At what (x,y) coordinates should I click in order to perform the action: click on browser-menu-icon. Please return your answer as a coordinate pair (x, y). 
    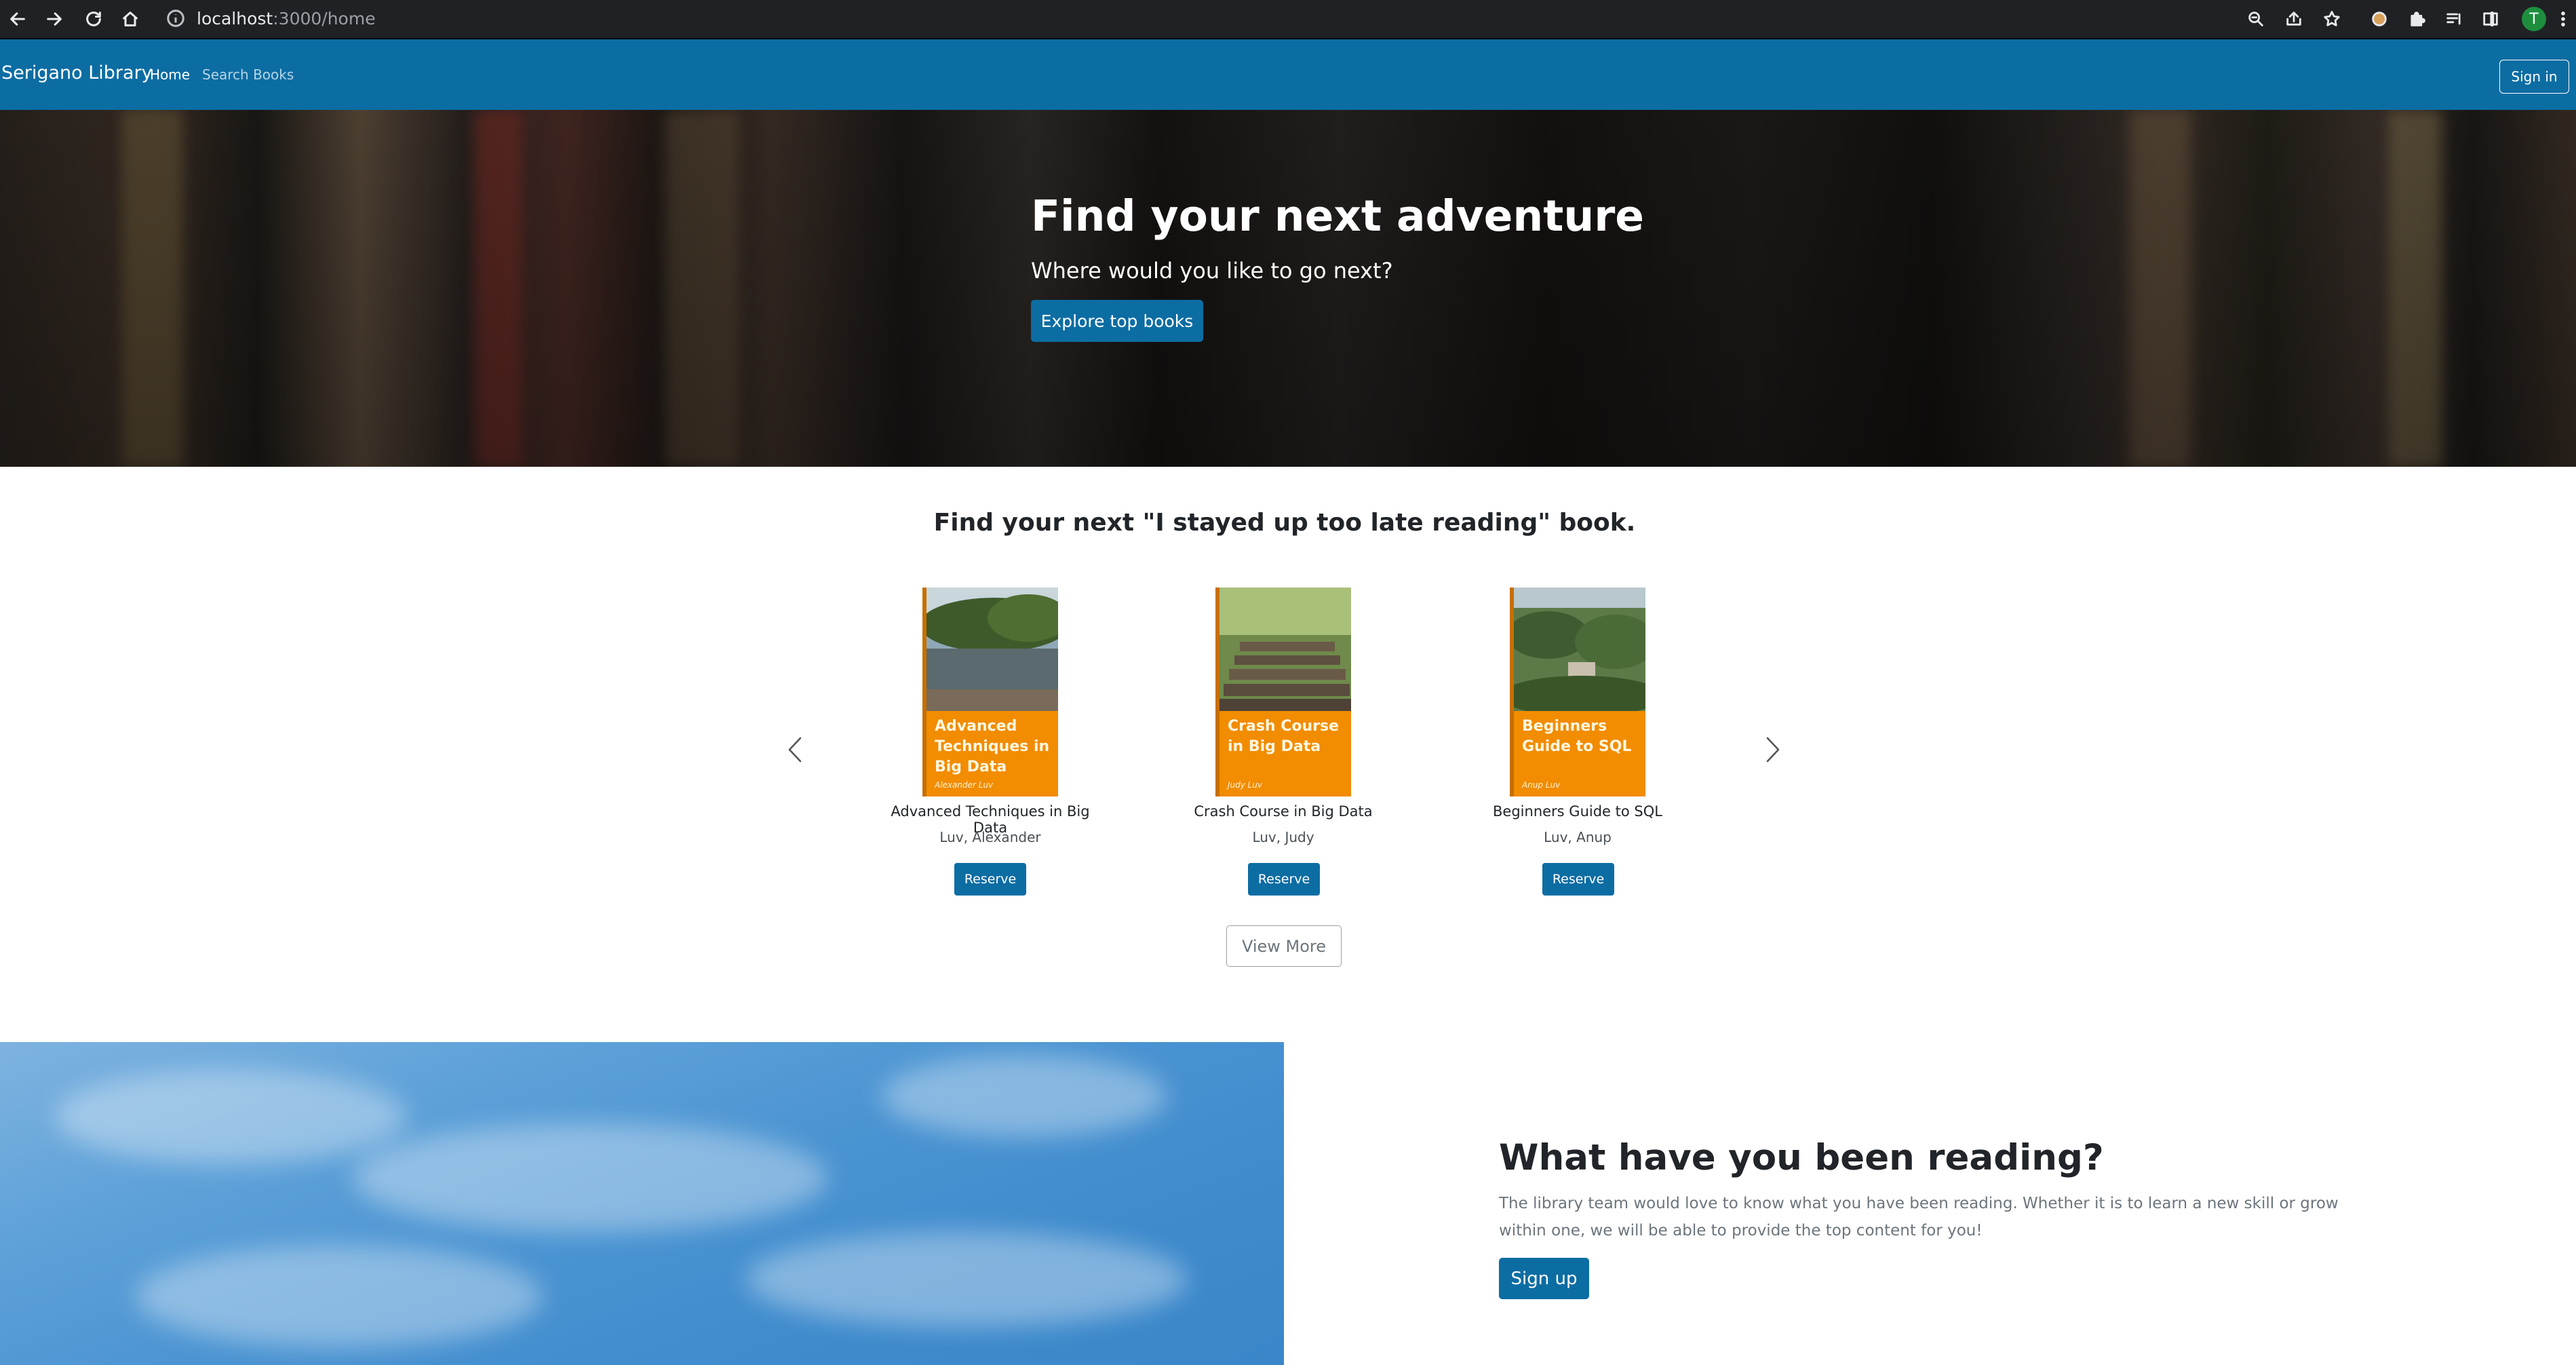
    Looking at the image, I should click on (2563, 19).